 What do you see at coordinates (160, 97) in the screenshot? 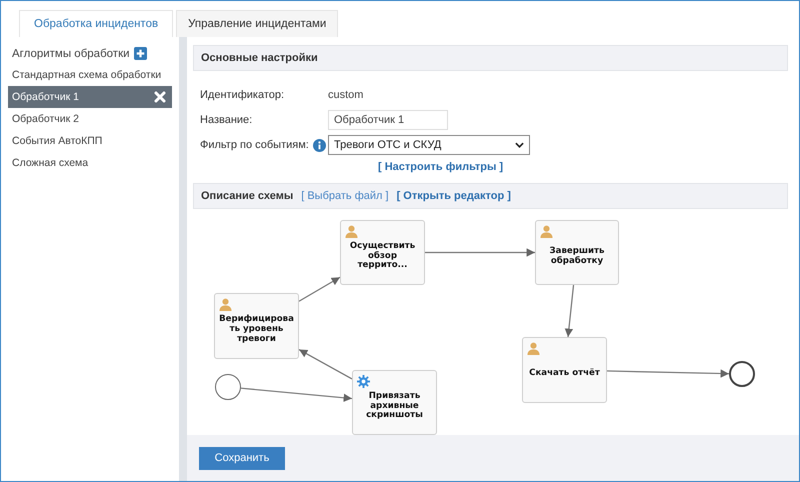
I see `delete-icon` at bounding box center [160, 97].